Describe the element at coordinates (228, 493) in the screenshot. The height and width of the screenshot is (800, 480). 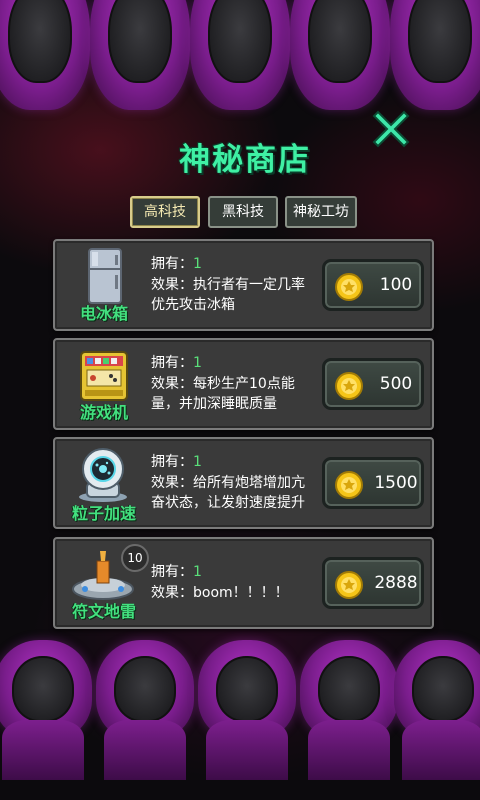
I see `item-effect: 效果：给所有炮塔增加亢奋状态，让发射速度提升` at that location.